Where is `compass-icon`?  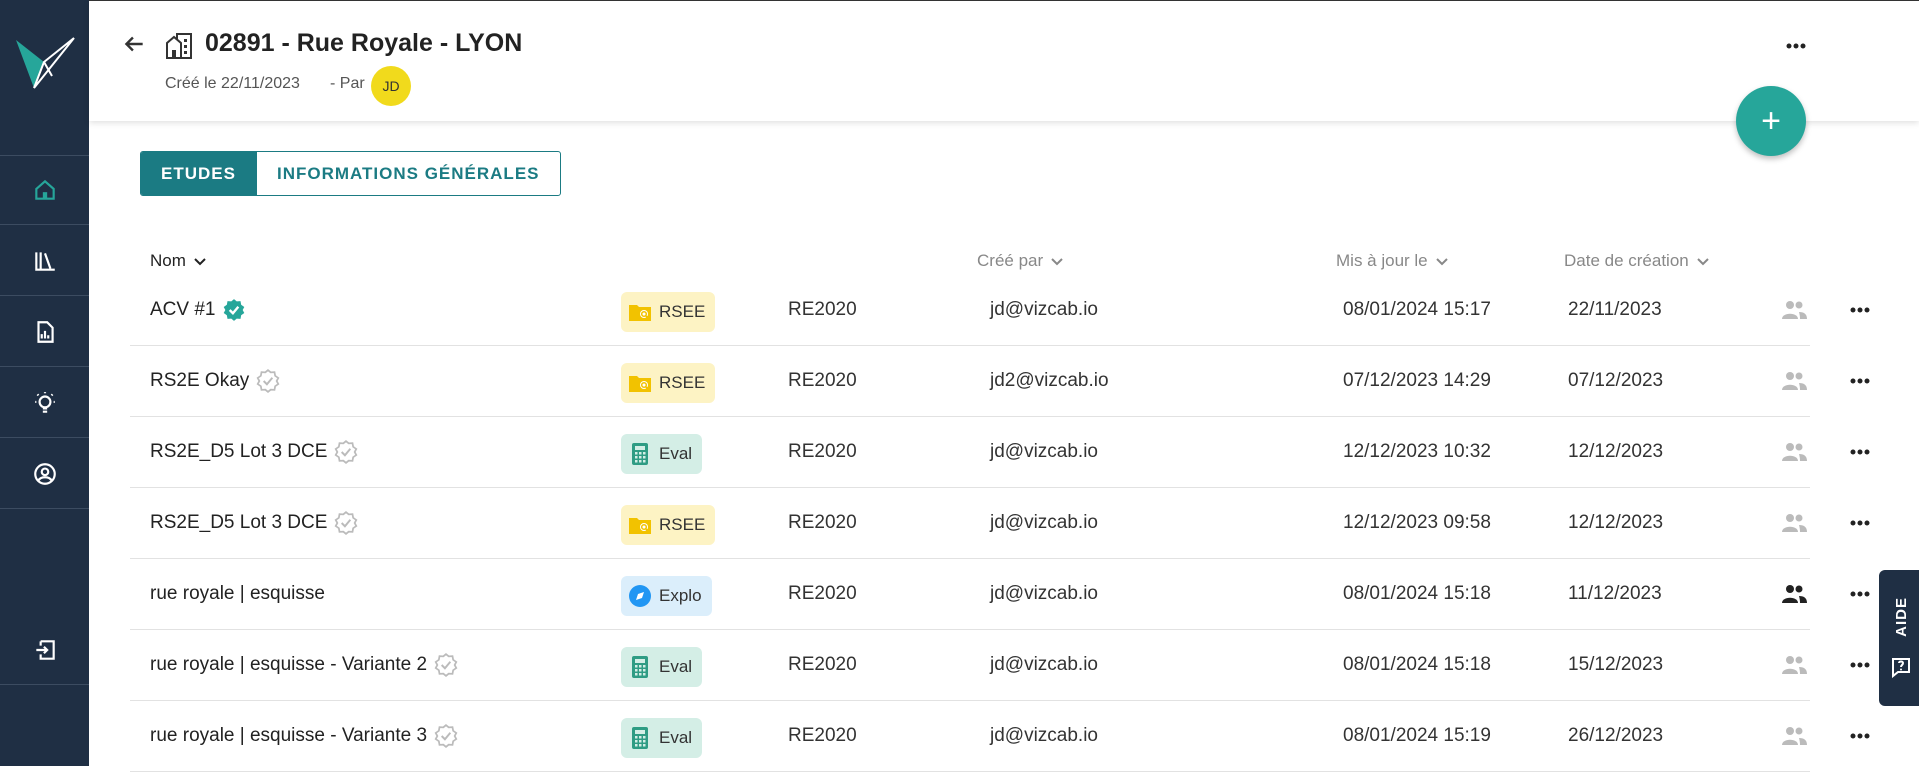
compass-icon is located at coordinates (640, 596).